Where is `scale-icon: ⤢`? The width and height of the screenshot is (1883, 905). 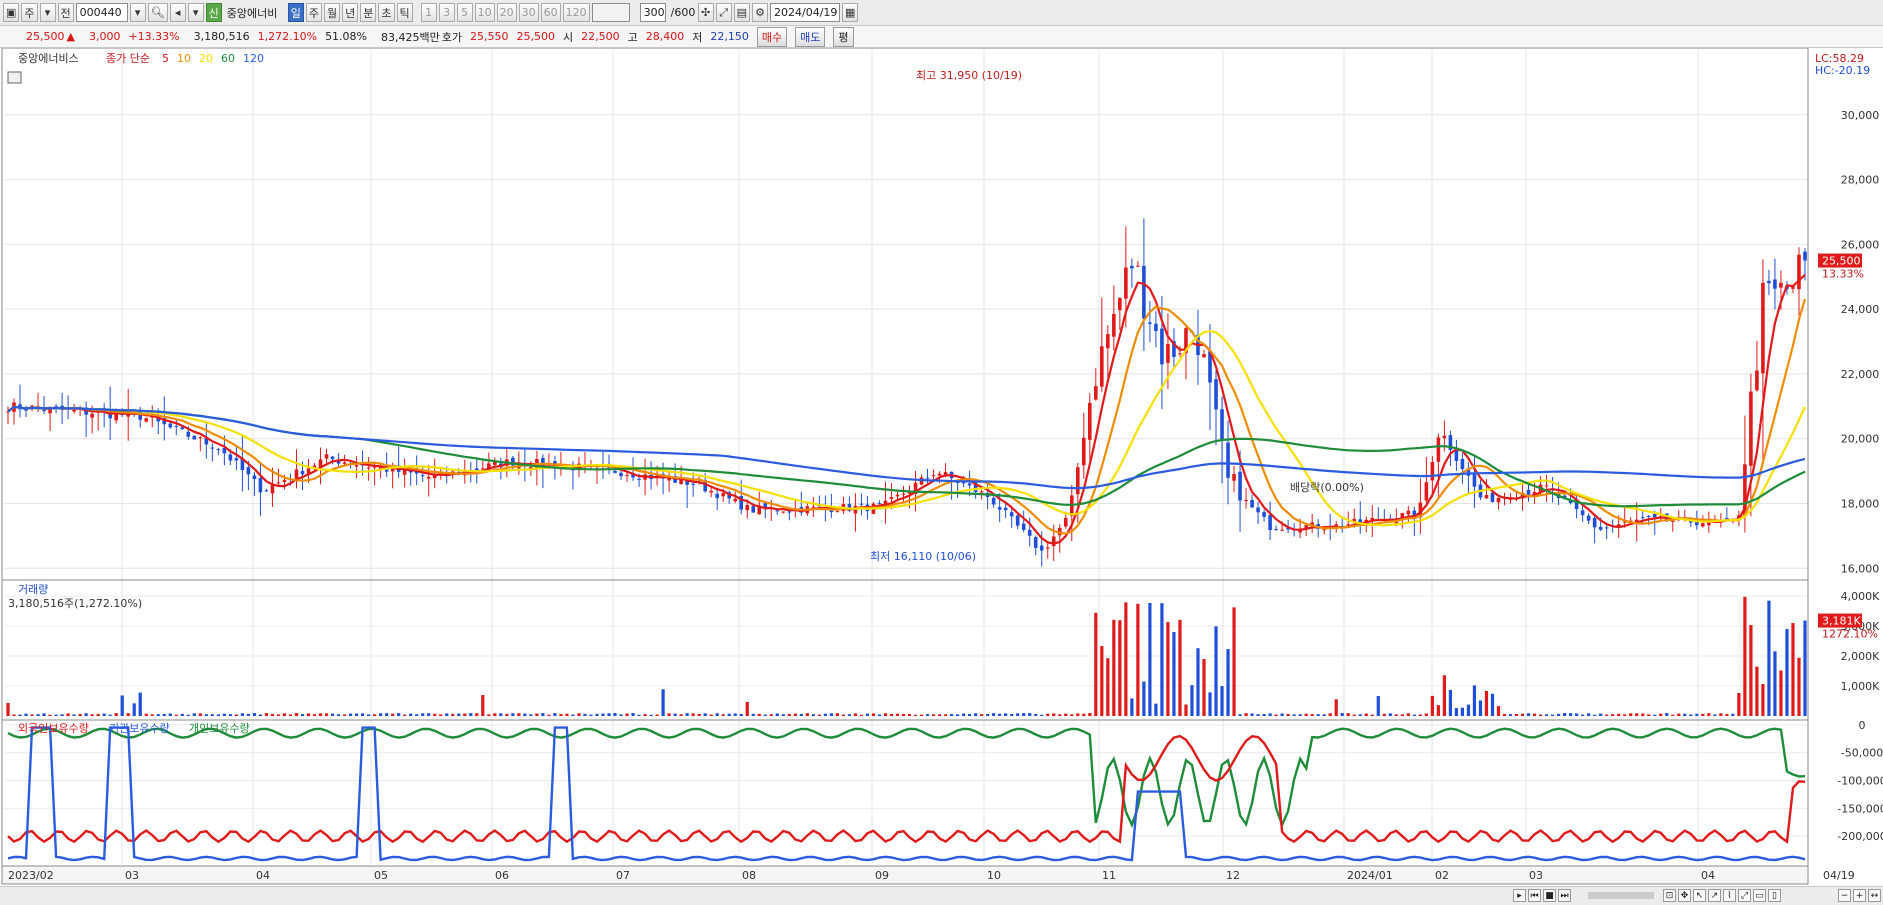 scale-icon: ⤢ is located at coordinates (723, 12).